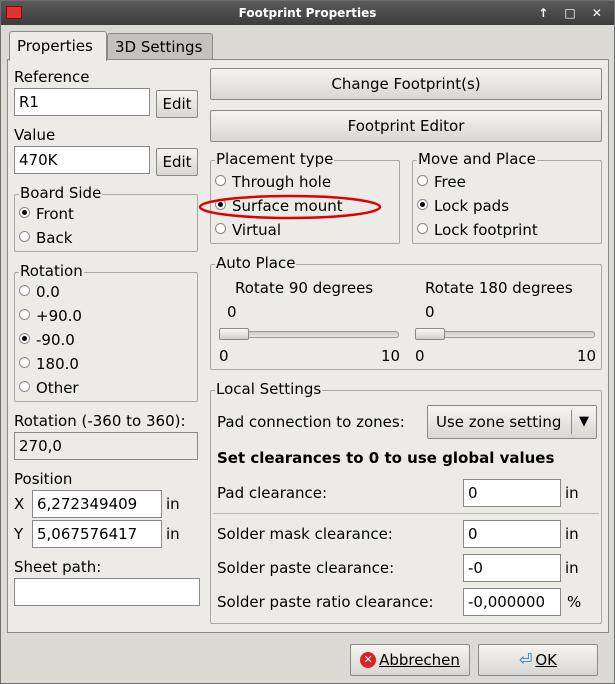 The width and height of the screenshot is (615, 684). Describe the element at coordinates (311, 422) in the screenshot. I see `pad-connection-label: Pad connection to zones:` at that location.